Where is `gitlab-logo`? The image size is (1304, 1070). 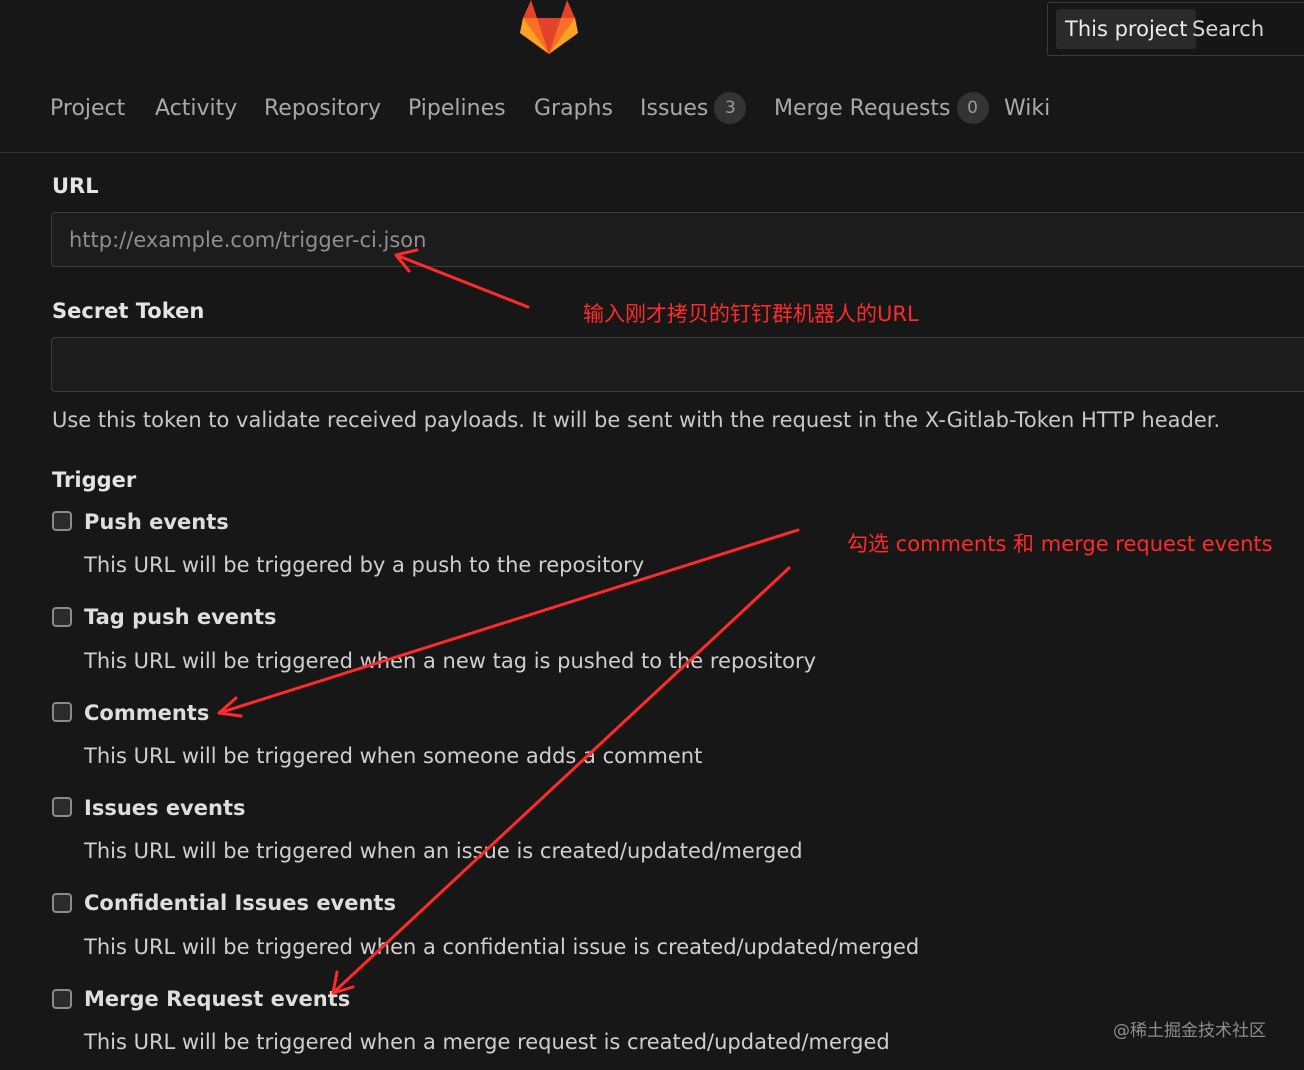
gitlab-logo is located at coordinates (549, 28).